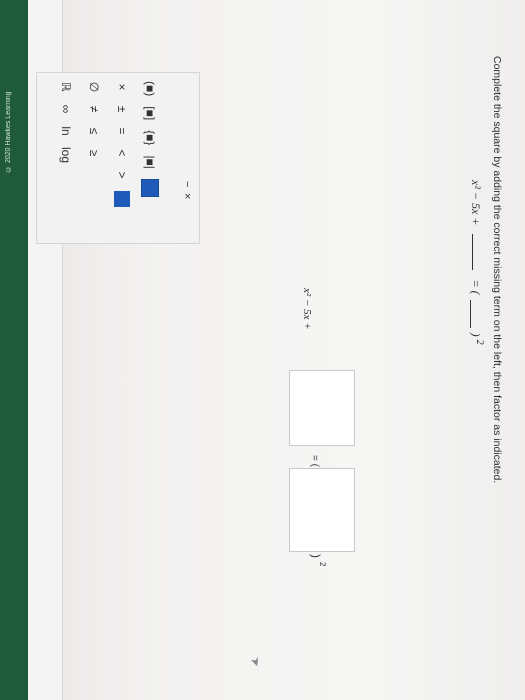 This screenshot has height=700, width=525. Describe the element at coordinates (187, 184) in the screenshot. I see `minimize-toolbar-button: −` at that location.